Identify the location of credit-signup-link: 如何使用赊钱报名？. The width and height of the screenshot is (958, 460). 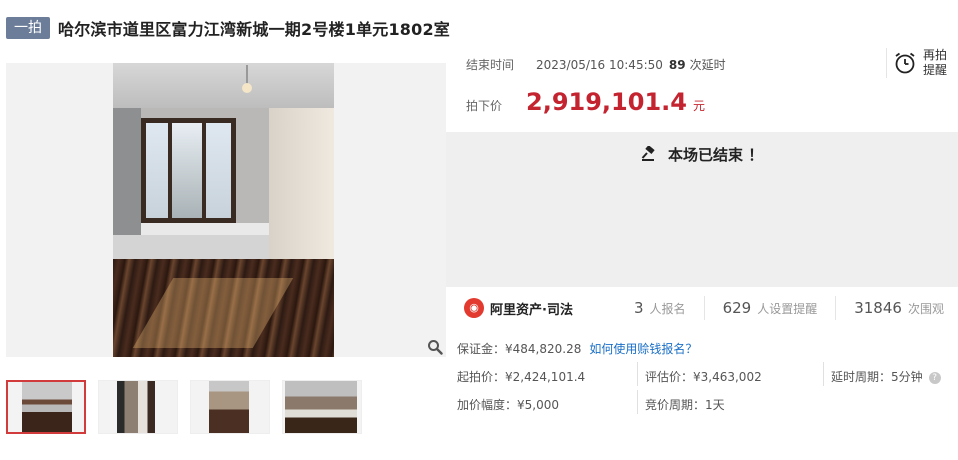
(643, 348).